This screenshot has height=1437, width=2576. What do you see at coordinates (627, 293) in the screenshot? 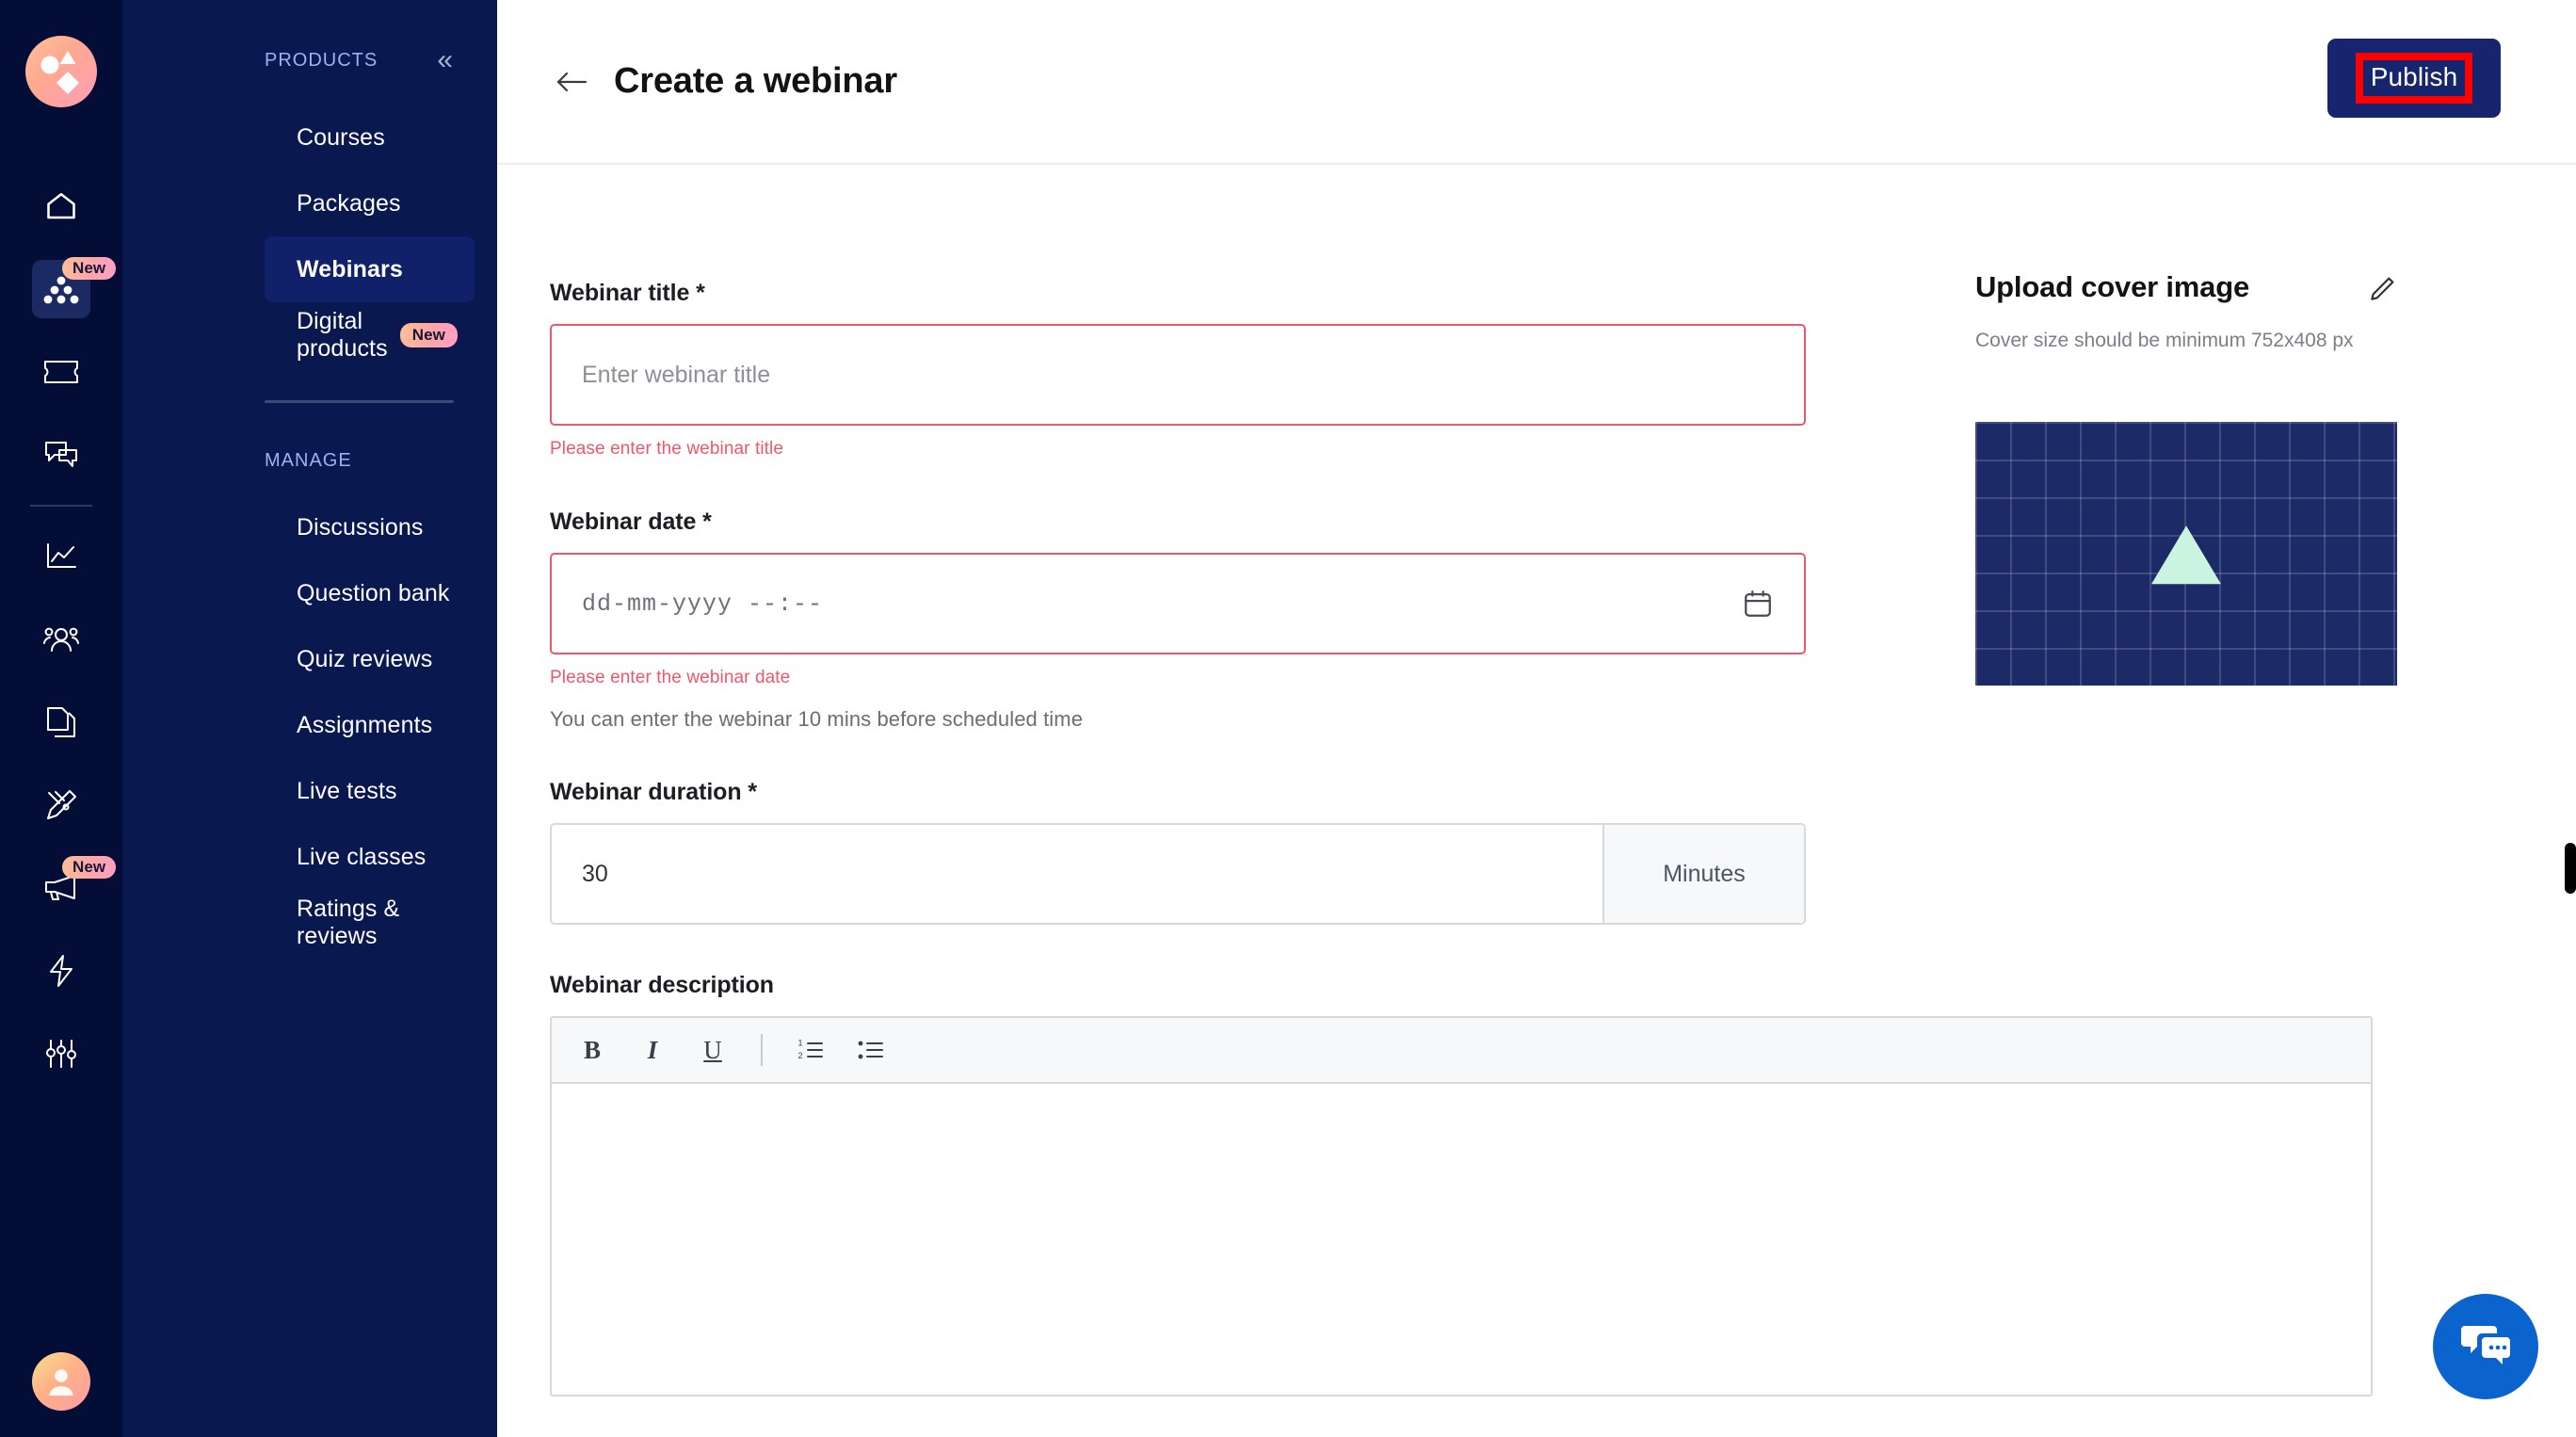
I see `webinar-title-label: Webinar title *` at bounding box center [627, 293].